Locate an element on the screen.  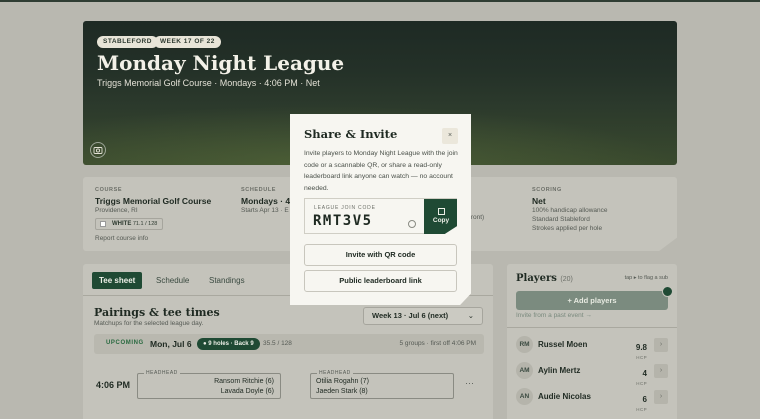
player-row: AN Audie Nicolas 6 HCP › is located at coordinates (592, 398).